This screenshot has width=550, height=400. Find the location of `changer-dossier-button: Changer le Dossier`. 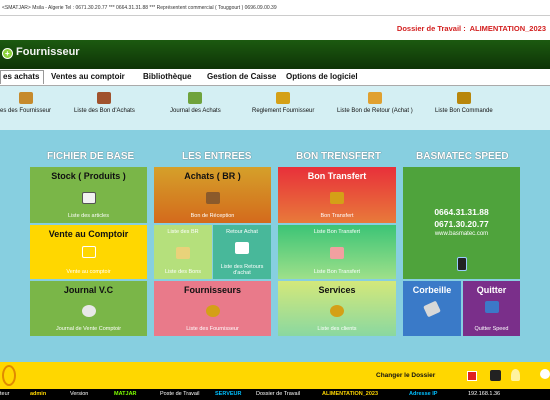

changer-dossier-button: Changer le Dossier is located at coordinates (405, 375).